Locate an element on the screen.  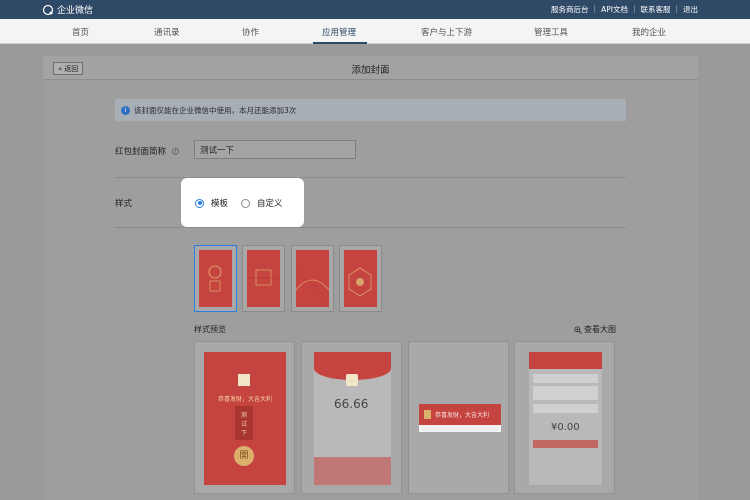
notice-banner: i 该封面仅能在企业微信中使用，本月还能添加3次 is located at coordinates (370, 110).